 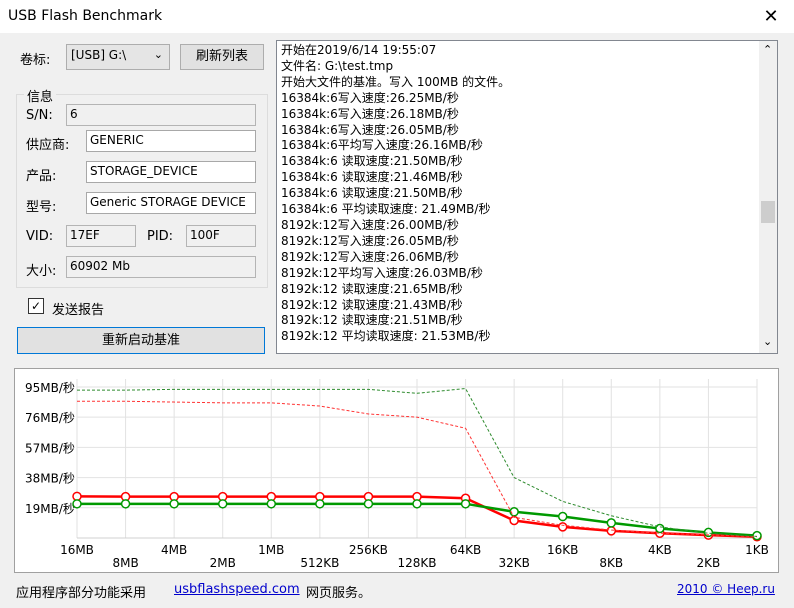 I want to click on footer-text-before: 应用程序部分功能采用, so click(x=81, y=593).